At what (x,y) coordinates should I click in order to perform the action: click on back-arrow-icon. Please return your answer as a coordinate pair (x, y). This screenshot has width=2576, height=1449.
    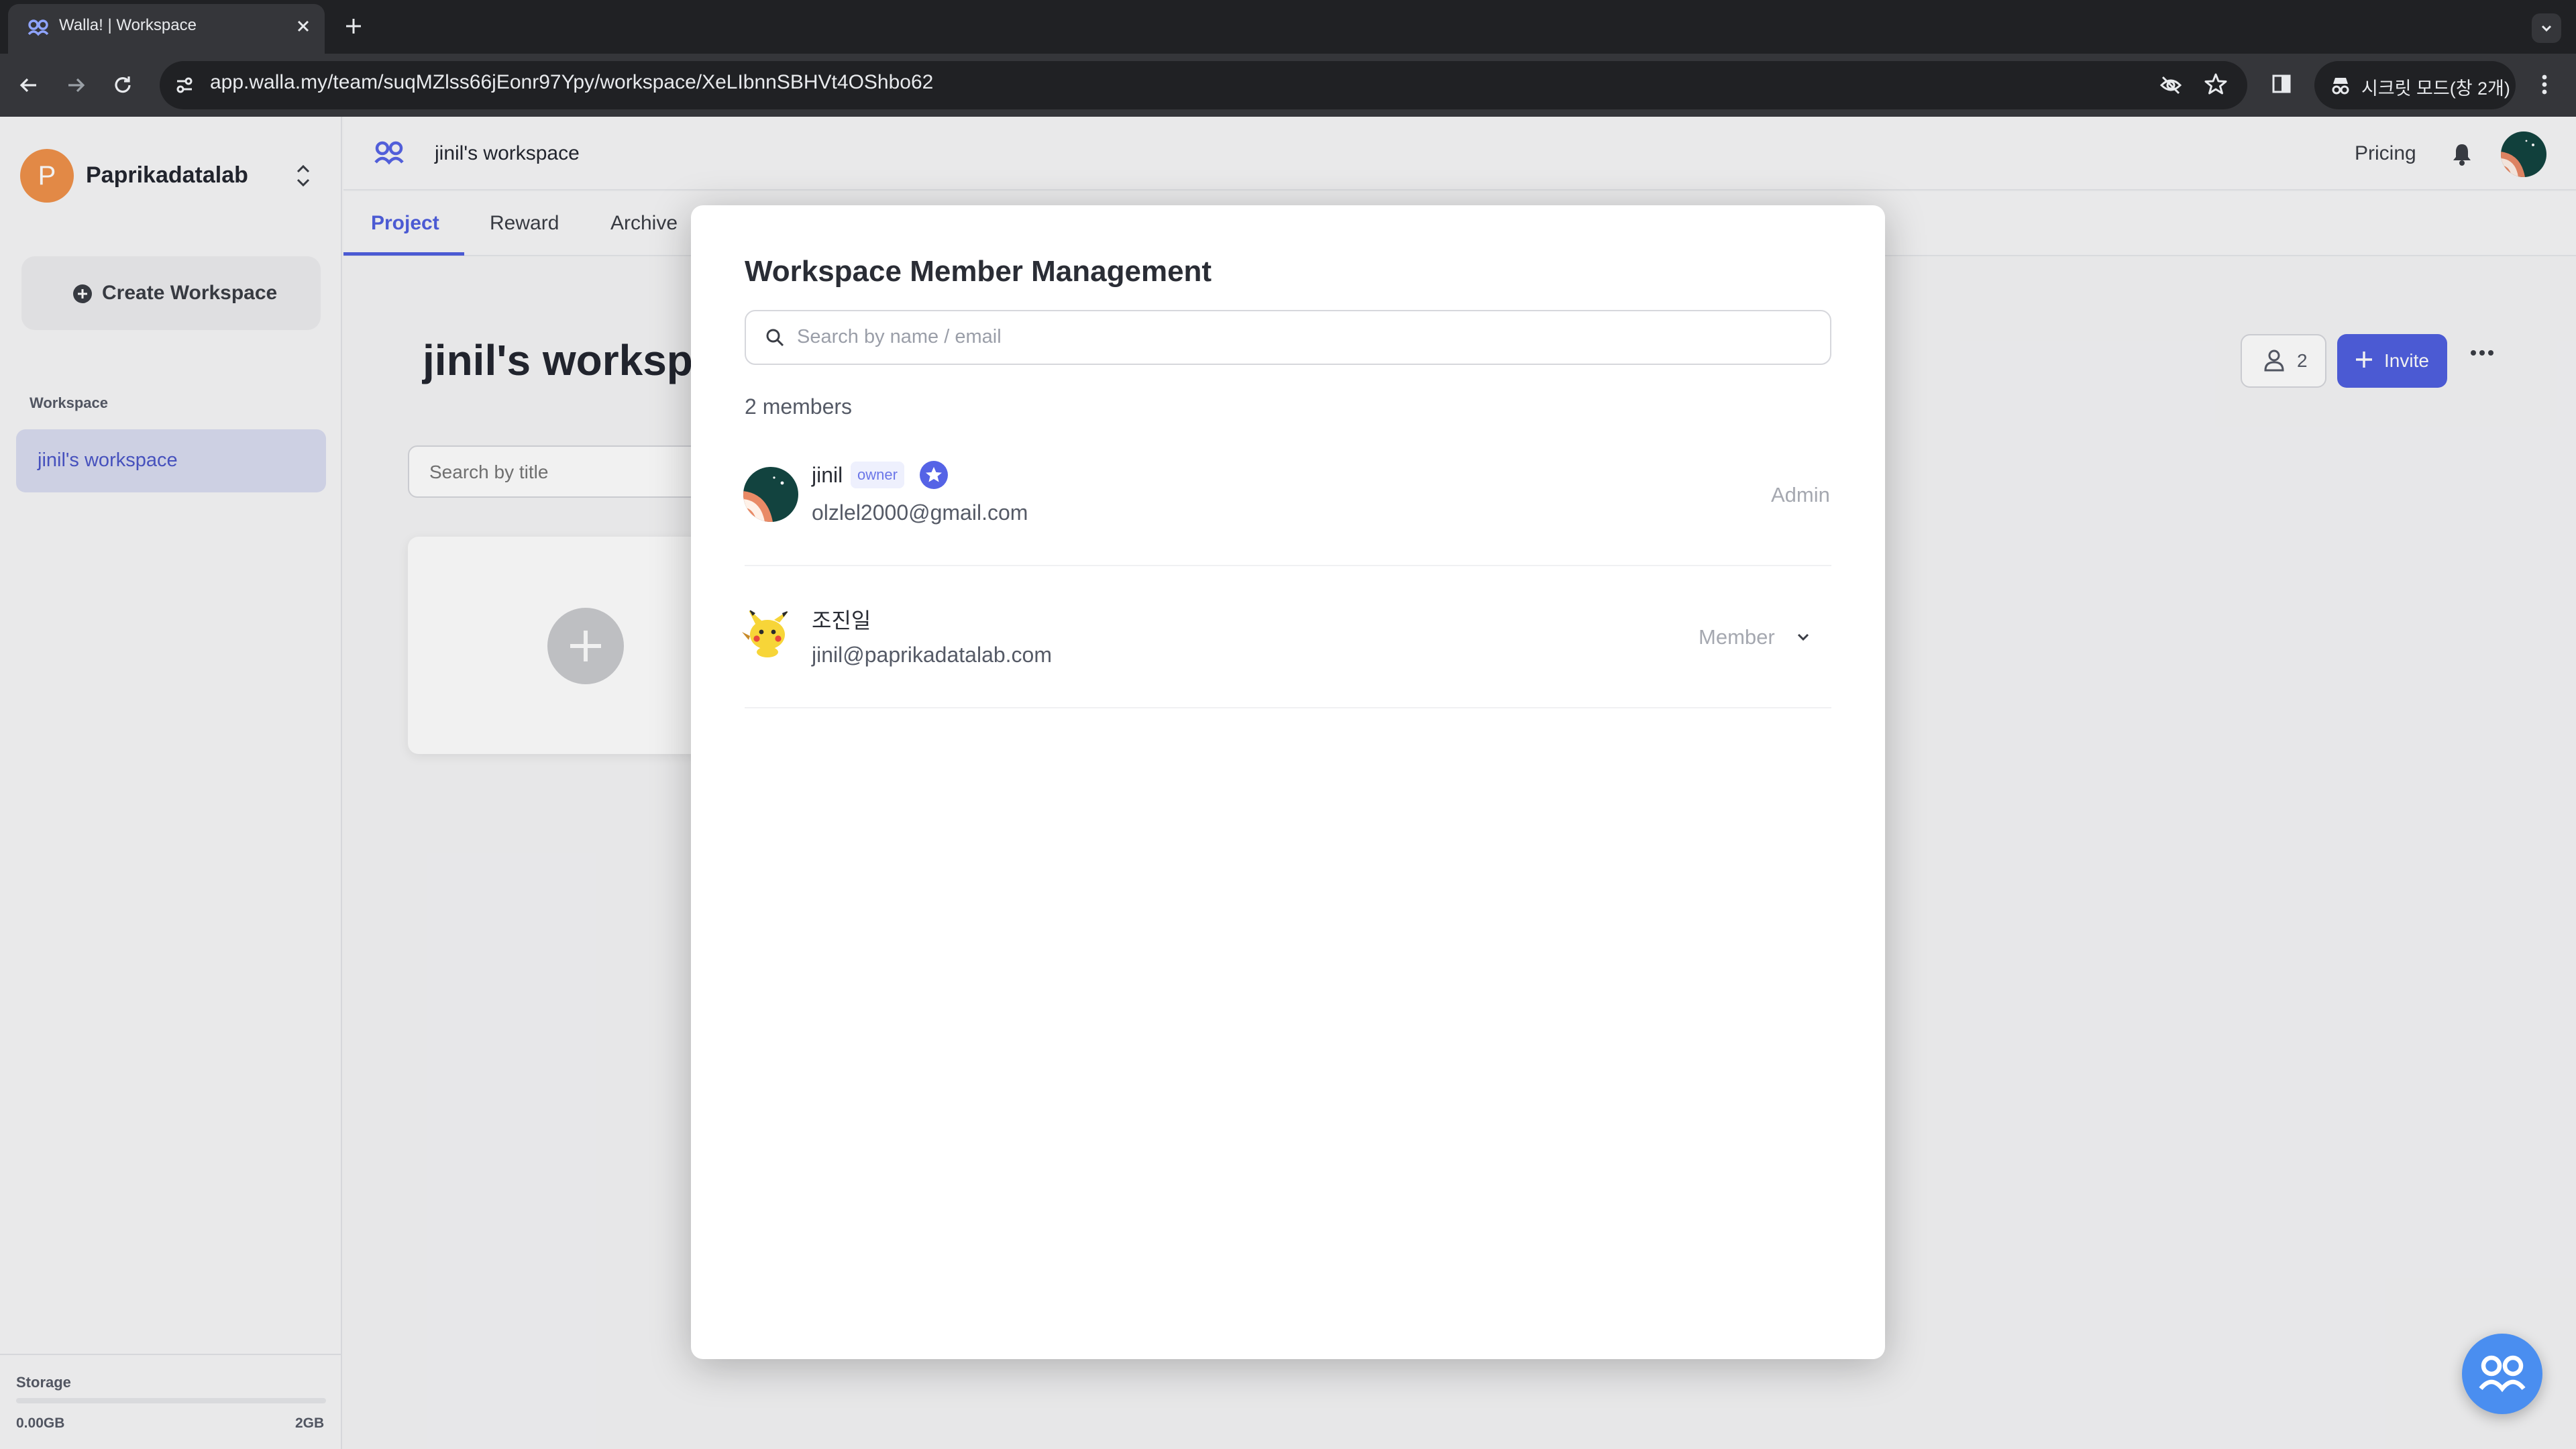
    Looking at the image, I should click on (28, 85).